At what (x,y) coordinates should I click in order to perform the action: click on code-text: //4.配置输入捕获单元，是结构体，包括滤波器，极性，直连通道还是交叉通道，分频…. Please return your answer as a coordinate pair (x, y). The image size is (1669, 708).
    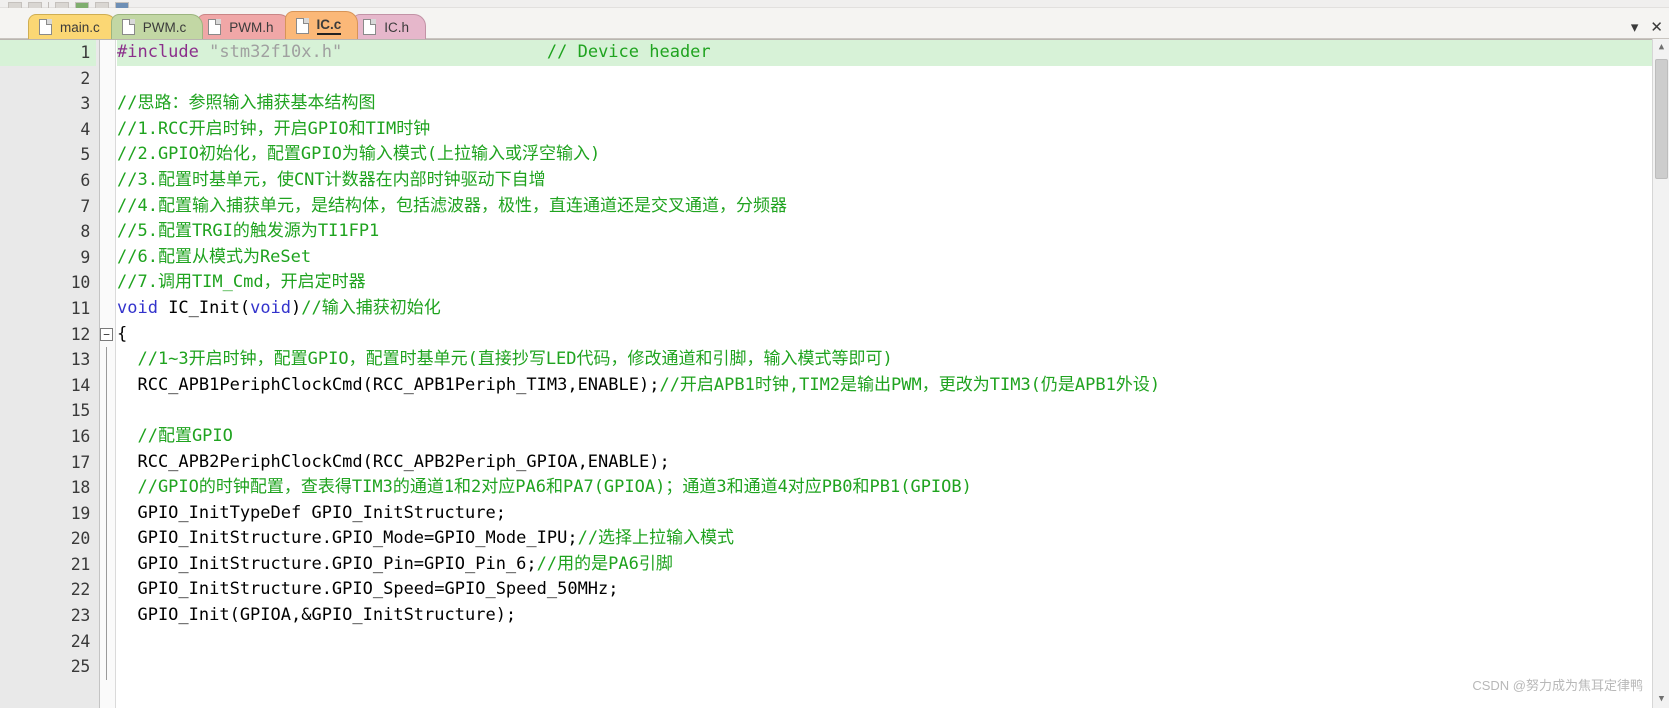
    Looking at the image, I should click on (884, 207).